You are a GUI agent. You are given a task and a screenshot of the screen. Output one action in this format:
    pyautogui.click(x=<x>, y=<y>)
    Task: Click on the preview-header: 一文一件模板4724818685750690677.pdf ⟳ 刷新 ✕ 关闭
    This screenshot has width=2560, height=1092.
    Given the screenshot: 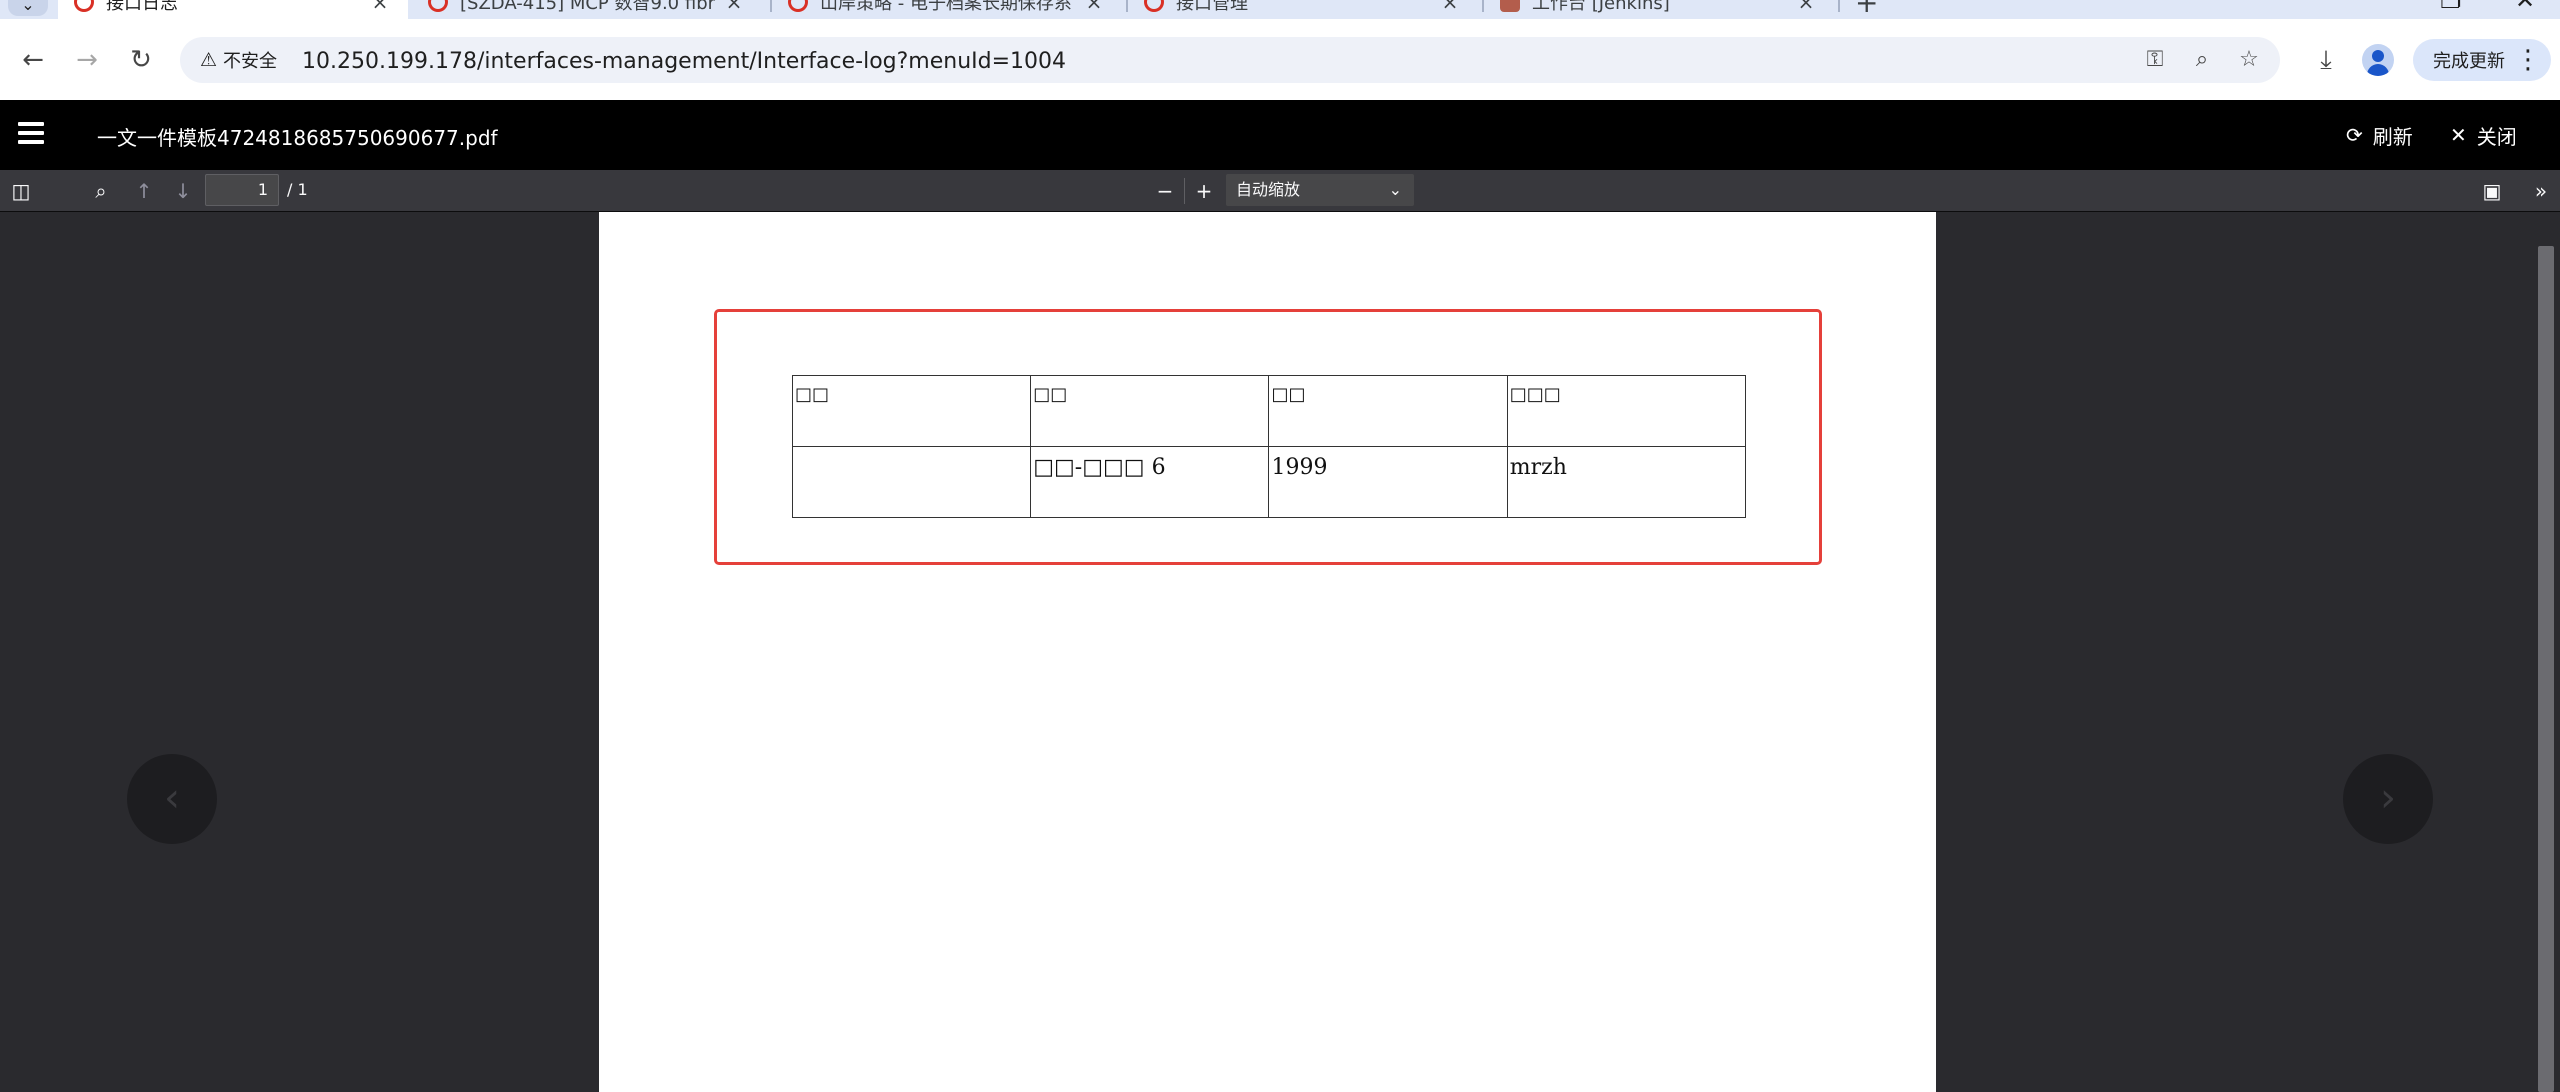 What is the action you would take?
    pyautogui.click(x=1280, y=135)
    